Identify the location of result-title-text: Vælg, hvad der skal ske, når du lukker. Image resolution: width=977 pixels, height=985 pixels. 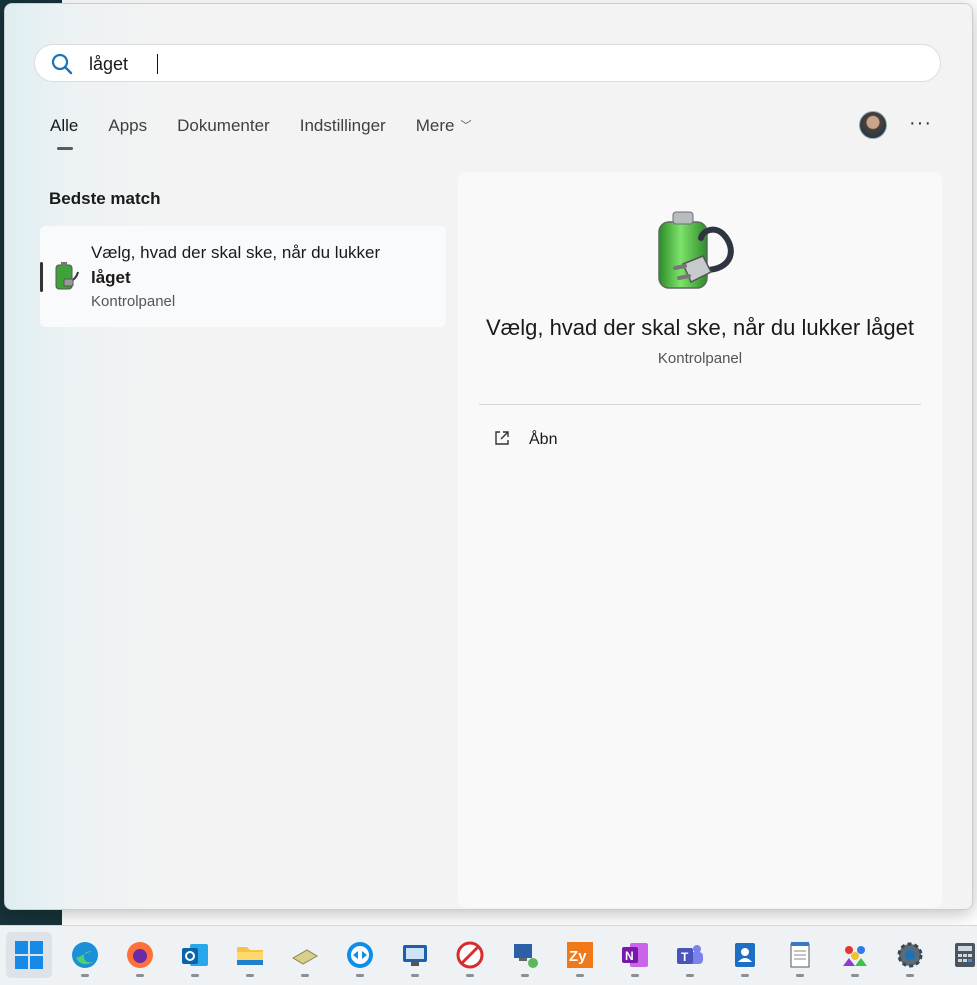
(236, 252).